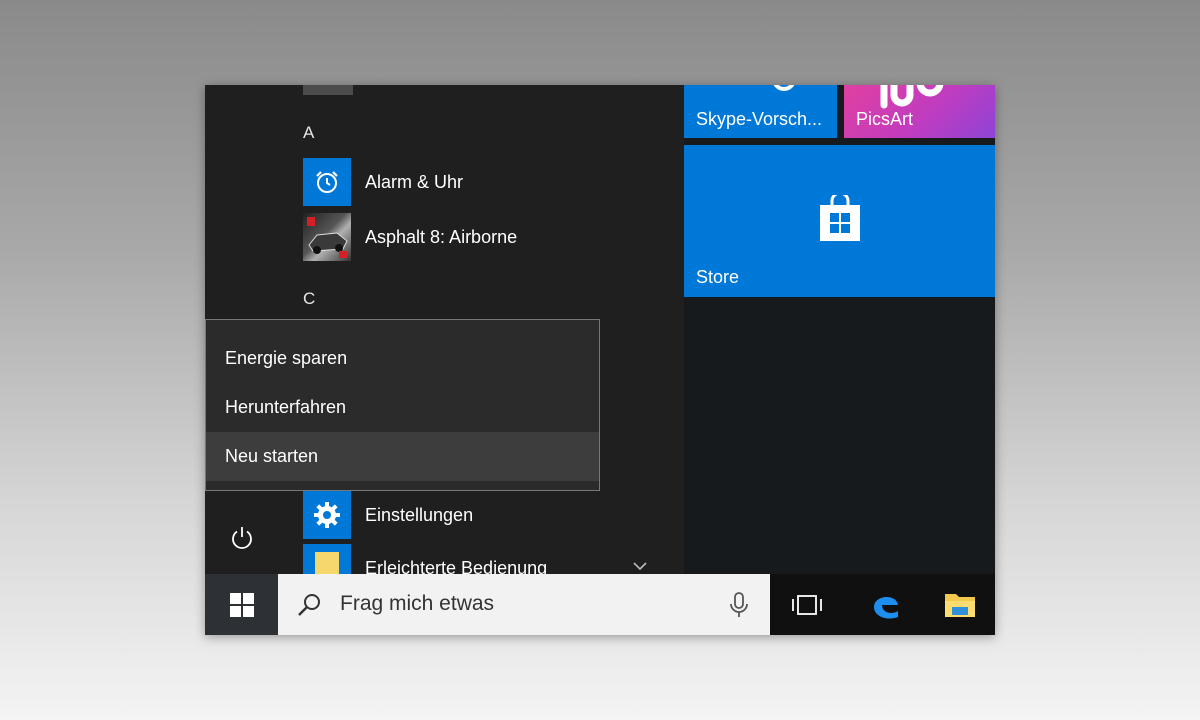 The height and width of the screenshot is (720, 1200). I want to click on power-button, so click(242, 538).